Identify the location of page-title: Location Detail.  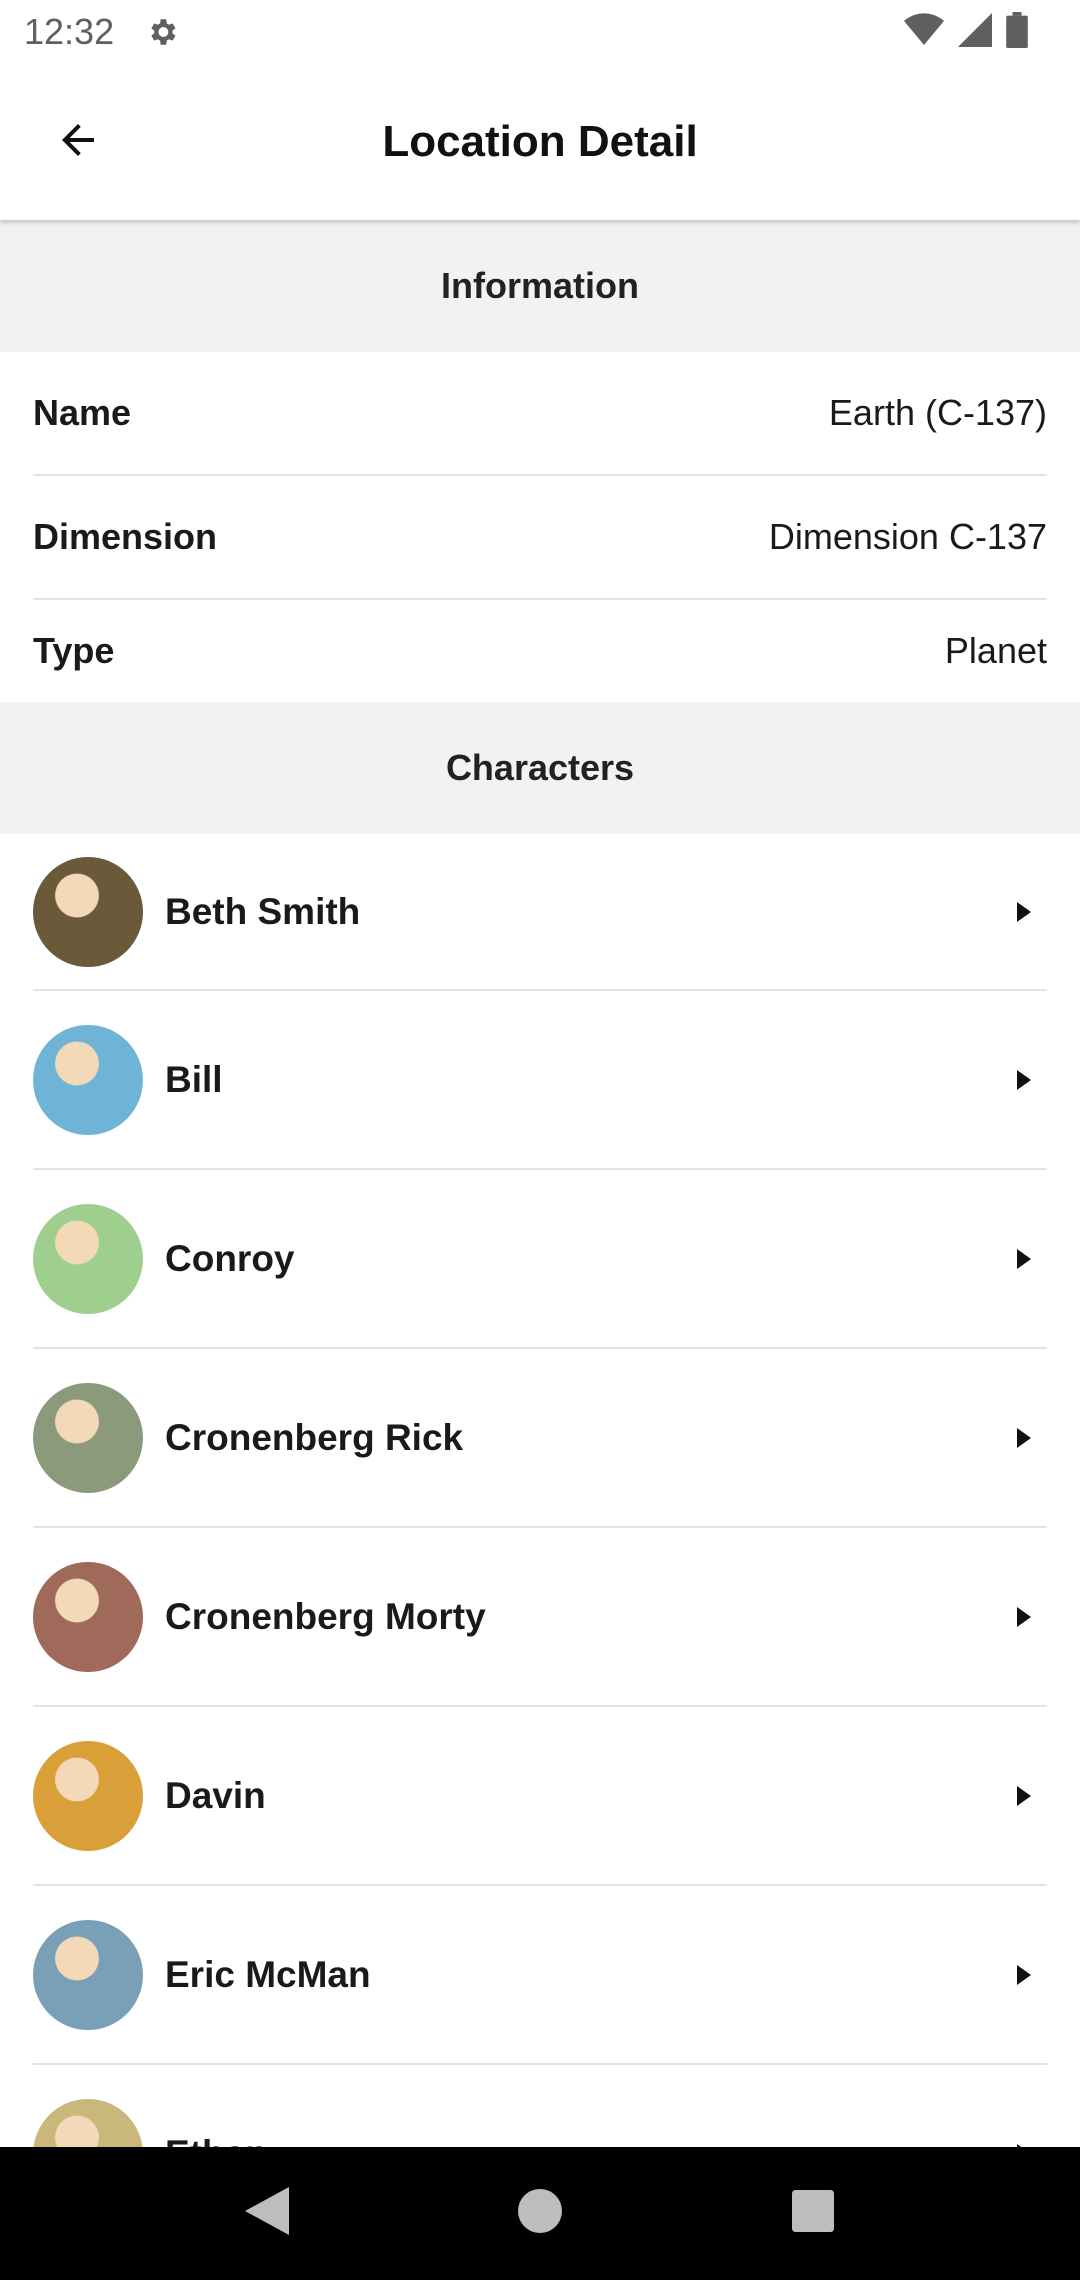
(540, 141).